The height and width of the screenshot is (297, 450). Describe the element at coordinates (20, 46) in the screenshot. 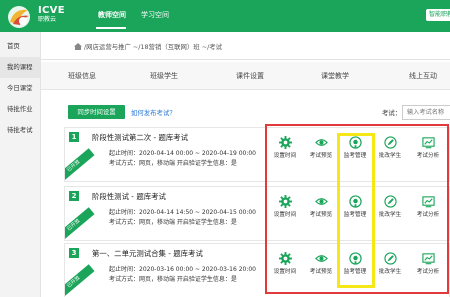

I see `sidebar-item-home: 首页` at that location.